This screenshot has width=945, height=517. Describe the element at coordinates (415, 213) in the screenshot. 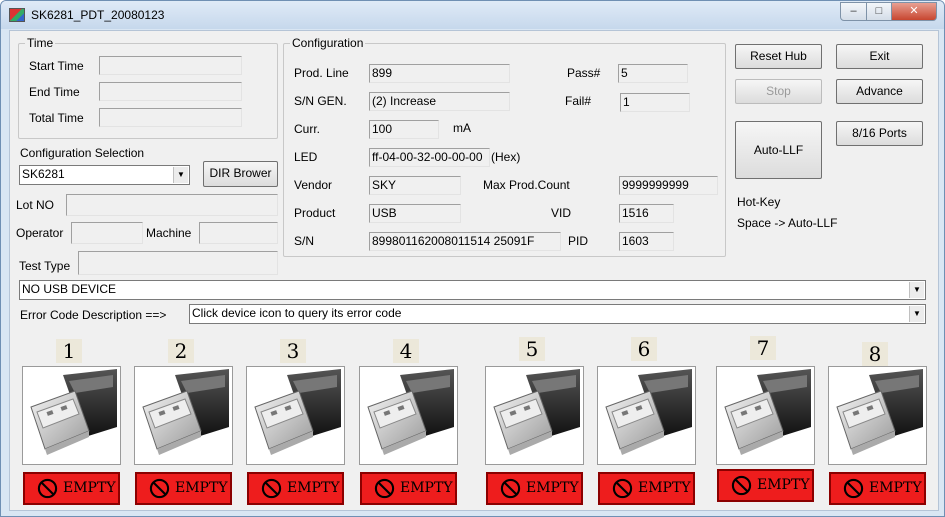

I see `product-field: USB` at that location.